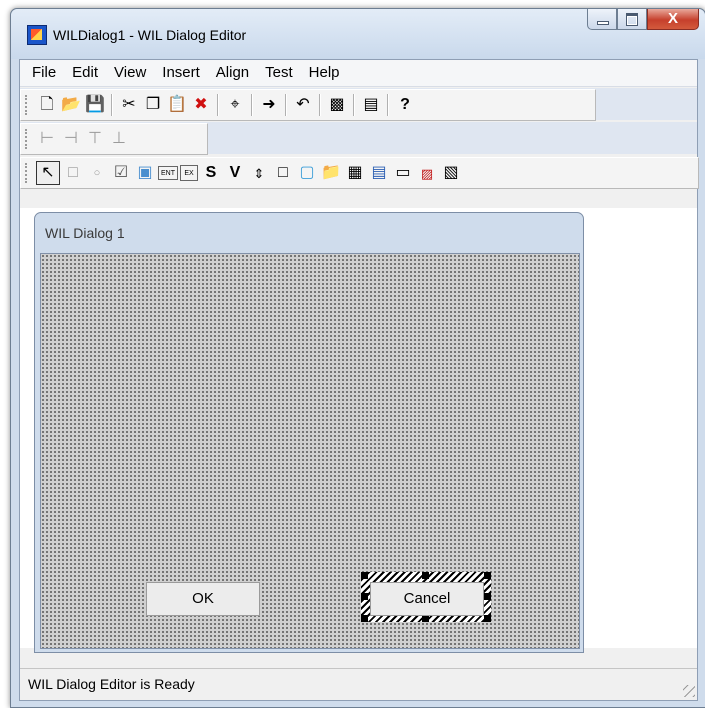 The height and width of the screenshot is (708, 705). What do you see at coordinates (487, 575) in the screenshot?
I see `resize-handle-ne` at bounding box center [487, 575].